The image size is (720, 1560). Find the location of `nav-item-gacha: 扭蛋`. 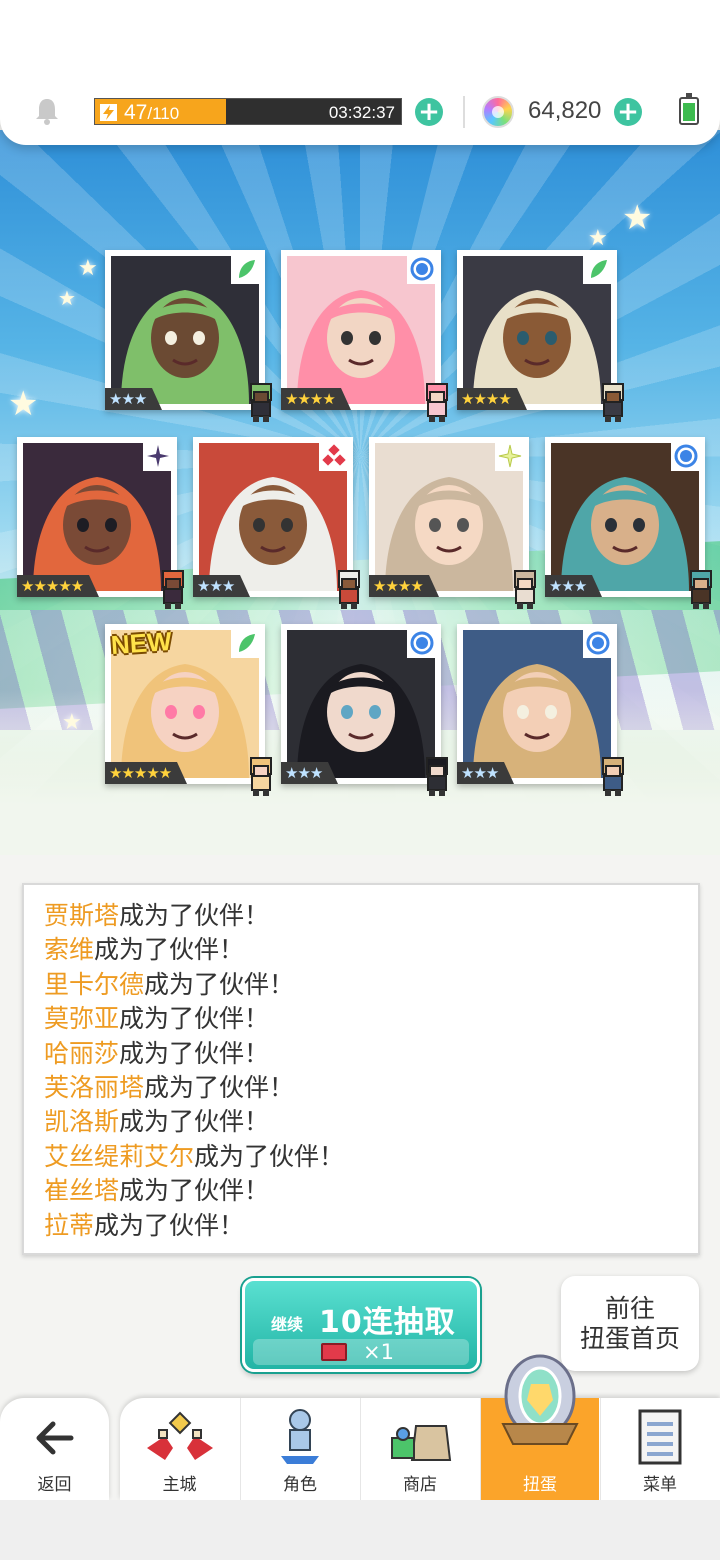

nav-item-gacha: 扭蛋 is located at coordinates (539, 1427).